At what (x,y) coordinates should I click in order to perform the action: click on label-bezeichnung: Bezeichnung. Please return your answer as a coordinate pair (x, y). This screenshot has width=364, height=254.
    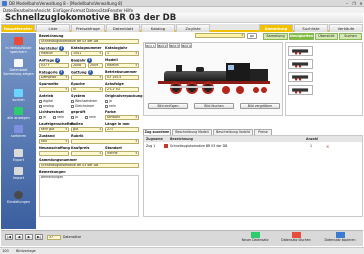
    Looking at the image, I should click on (51, 36).